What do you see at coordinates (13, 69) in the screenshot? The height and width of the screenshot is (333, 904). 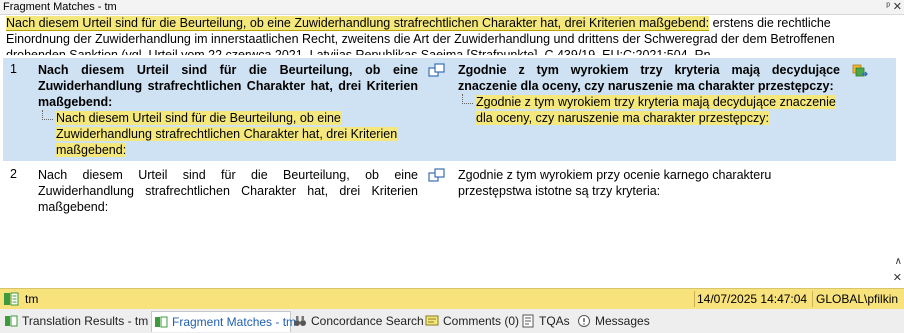 I see `match-index: 1` at bounding box center [13, 69].